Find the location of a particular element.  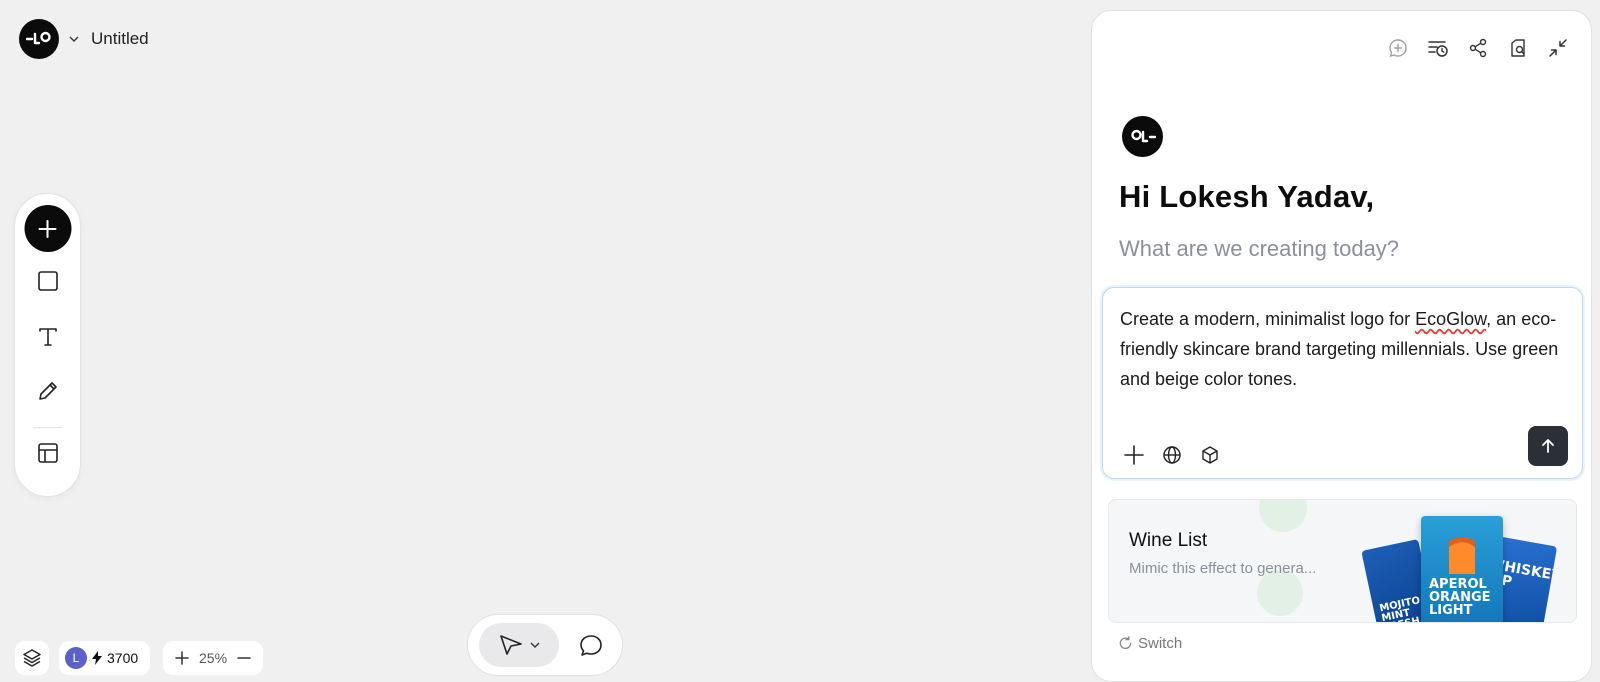

cube-icon is located at coordinates (1210, 455).